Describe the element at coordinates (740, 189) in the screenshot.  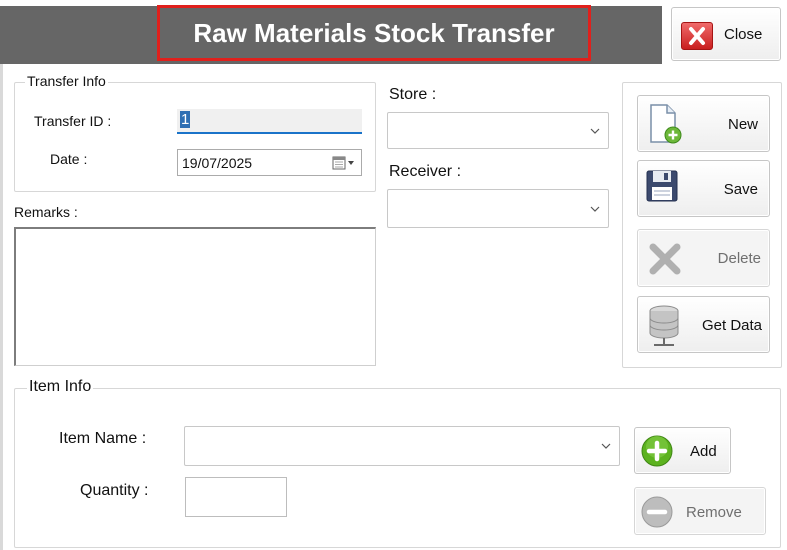
I see `save-button-label: Save` at that location.